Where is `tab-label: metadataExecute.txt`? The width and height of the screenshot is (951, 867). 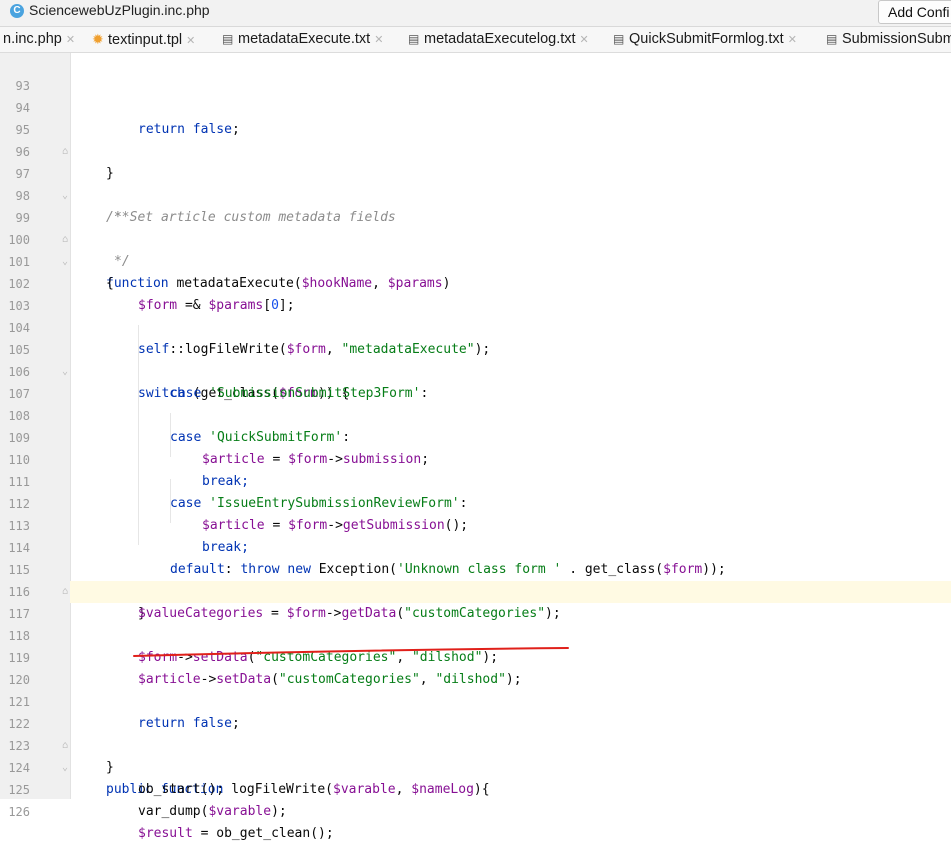
tab-label: metadataExecute.txt is located at coordinates (304, 39).